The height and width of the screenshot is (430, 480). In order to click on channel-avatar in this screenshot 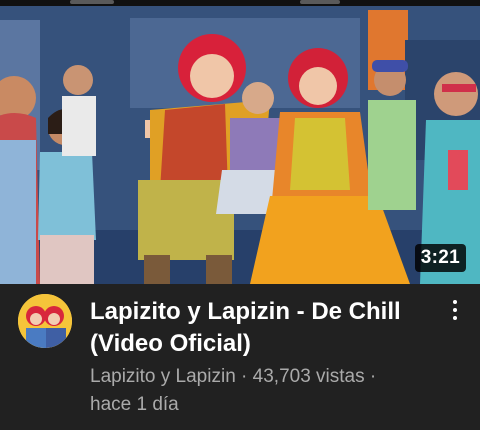, I will do `click(45, 321)`.